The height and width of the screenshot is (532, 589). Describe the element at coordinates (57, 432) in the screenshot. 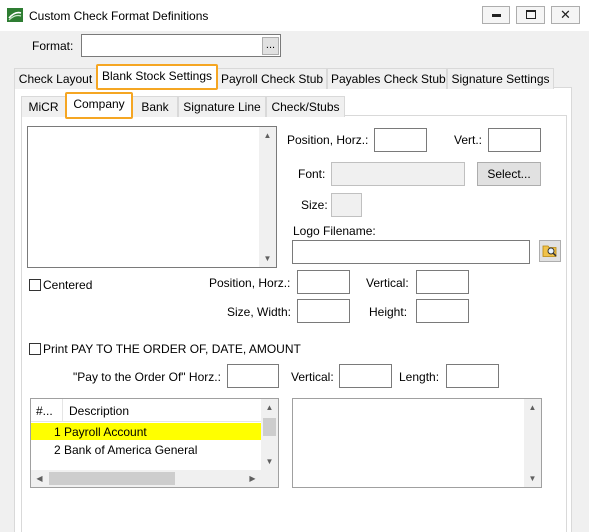

I see `row-number: 1` at that location.